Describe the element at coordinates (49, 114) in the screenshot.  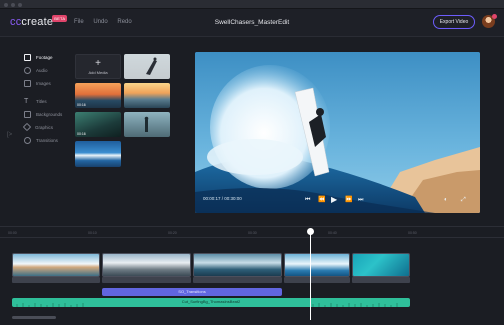
I see `sidebar-item-label: Backgrounds` at that location.